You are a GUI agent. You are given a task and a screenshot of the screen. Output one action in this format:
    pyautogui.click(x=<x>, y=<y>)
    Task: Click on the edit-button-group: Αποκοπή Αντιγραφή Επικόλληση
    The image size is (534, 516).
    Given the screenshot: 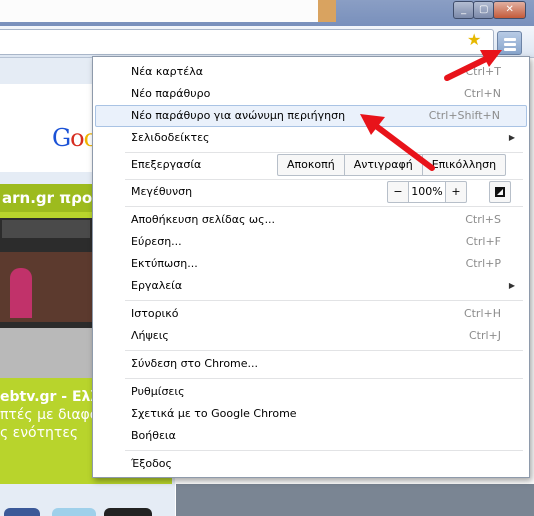 What is the action you would take?
    pyautogui.click(x=392, y=165)
    